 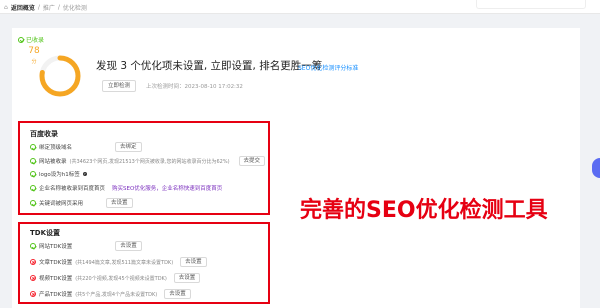 What do you see at coordinates (300, 7) in the screenshot?
I see `top-bar: ⌂ 返回概览 / 推广 / 优化检测` at bounding box center [300, 7].